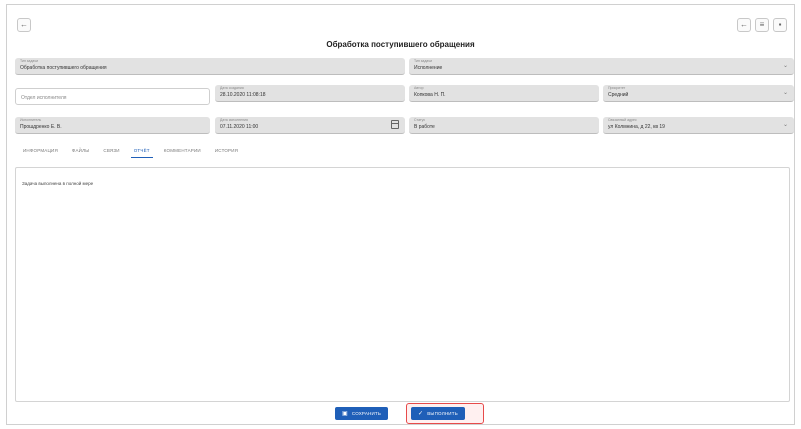 This screenshot has height=429, width=801. I want to click on back-arrow-icon: ←, so click(744, 24).